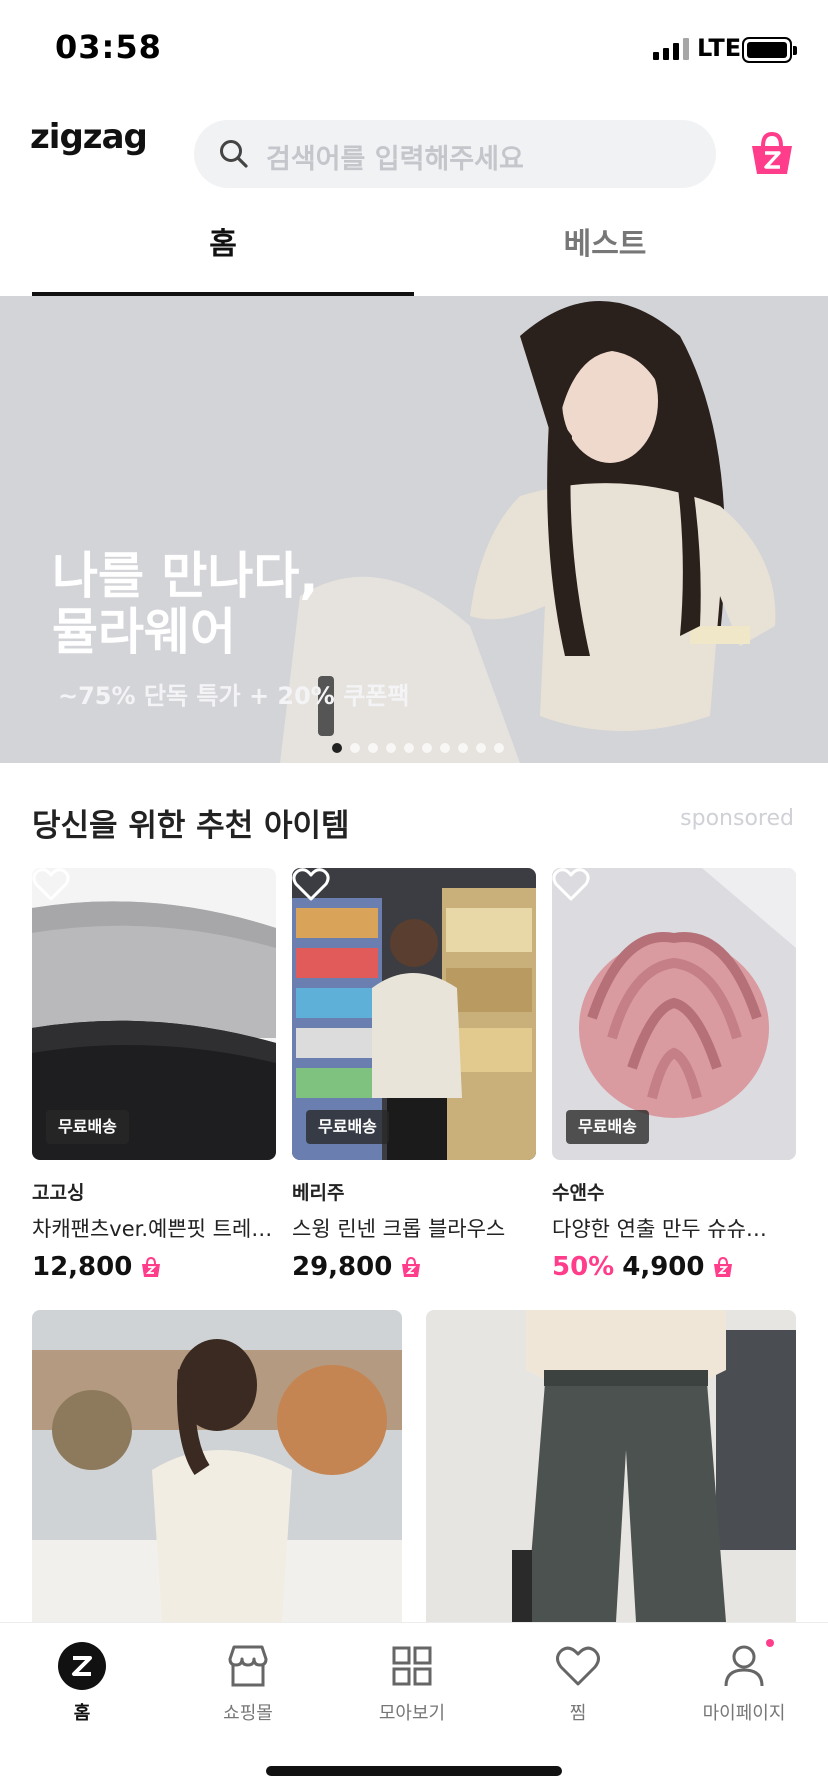  Describe the element at coordinates (605, 248) in the screenshot. I see `tab-best: 베스트` at that location.